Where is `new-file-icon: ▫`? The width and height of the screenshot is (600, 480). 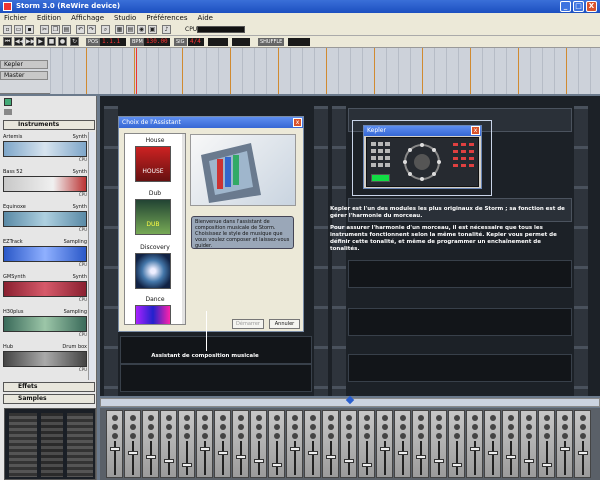
new-file-icon: ▫ is located at coordinates (7, 29).